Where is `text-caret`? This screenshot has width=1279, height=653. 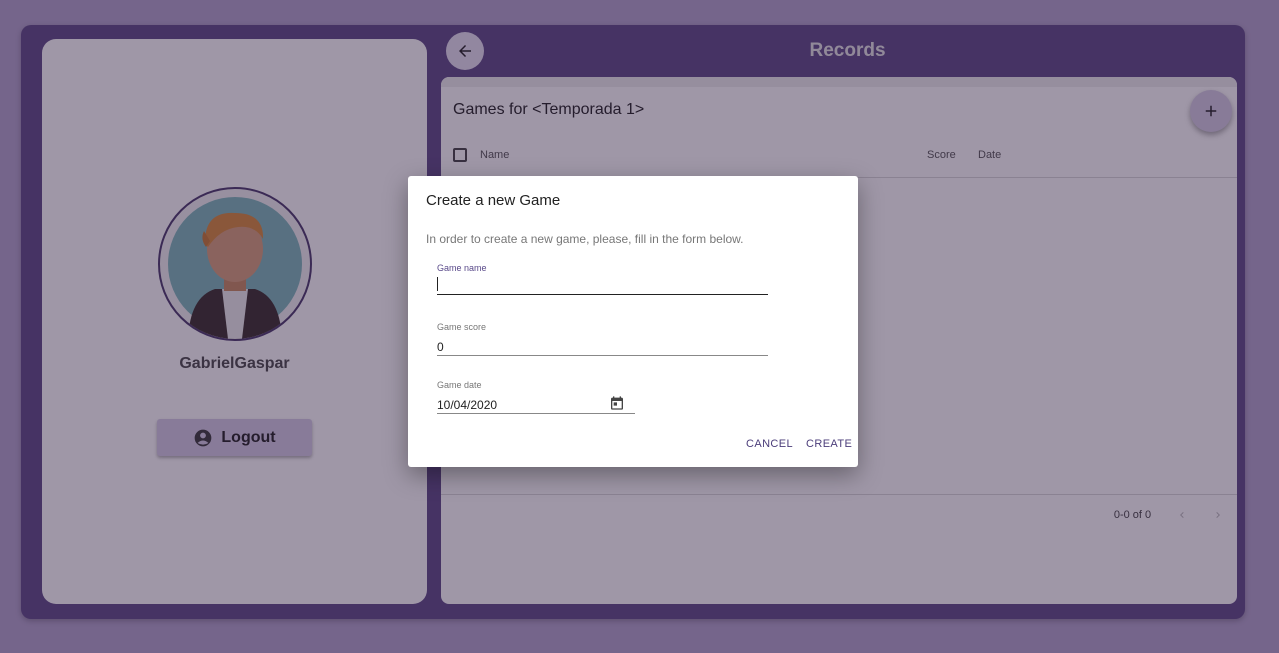 text-caret is located at coordinates (437, 284).